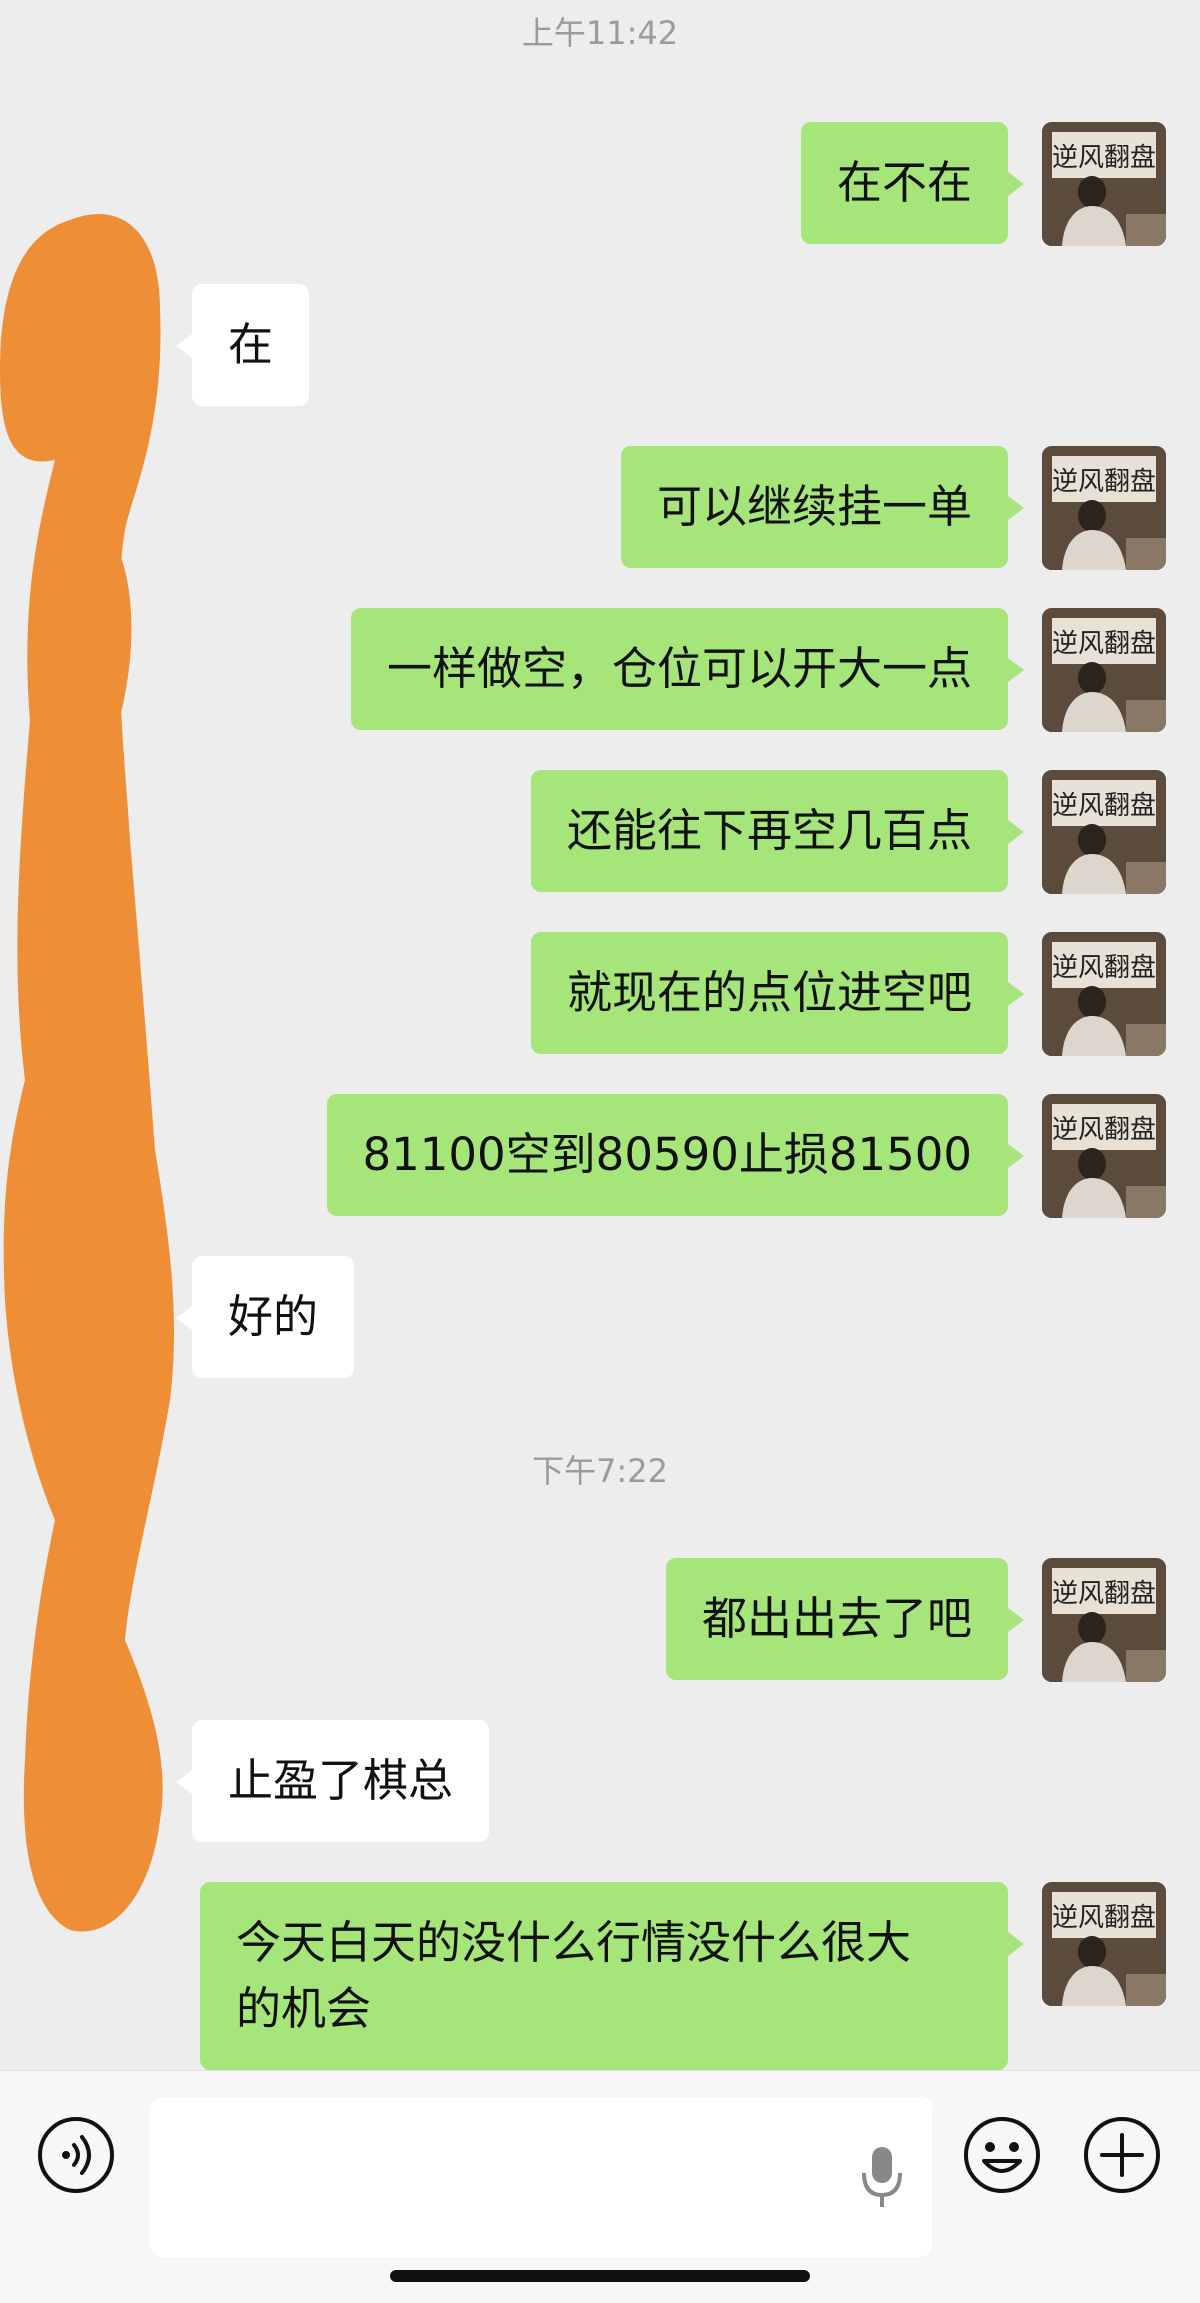 The image size is (1200, 2303). Describe the element at coordinates (87, 1073) in the screenshot. I see `redaction-scribble` at that location.